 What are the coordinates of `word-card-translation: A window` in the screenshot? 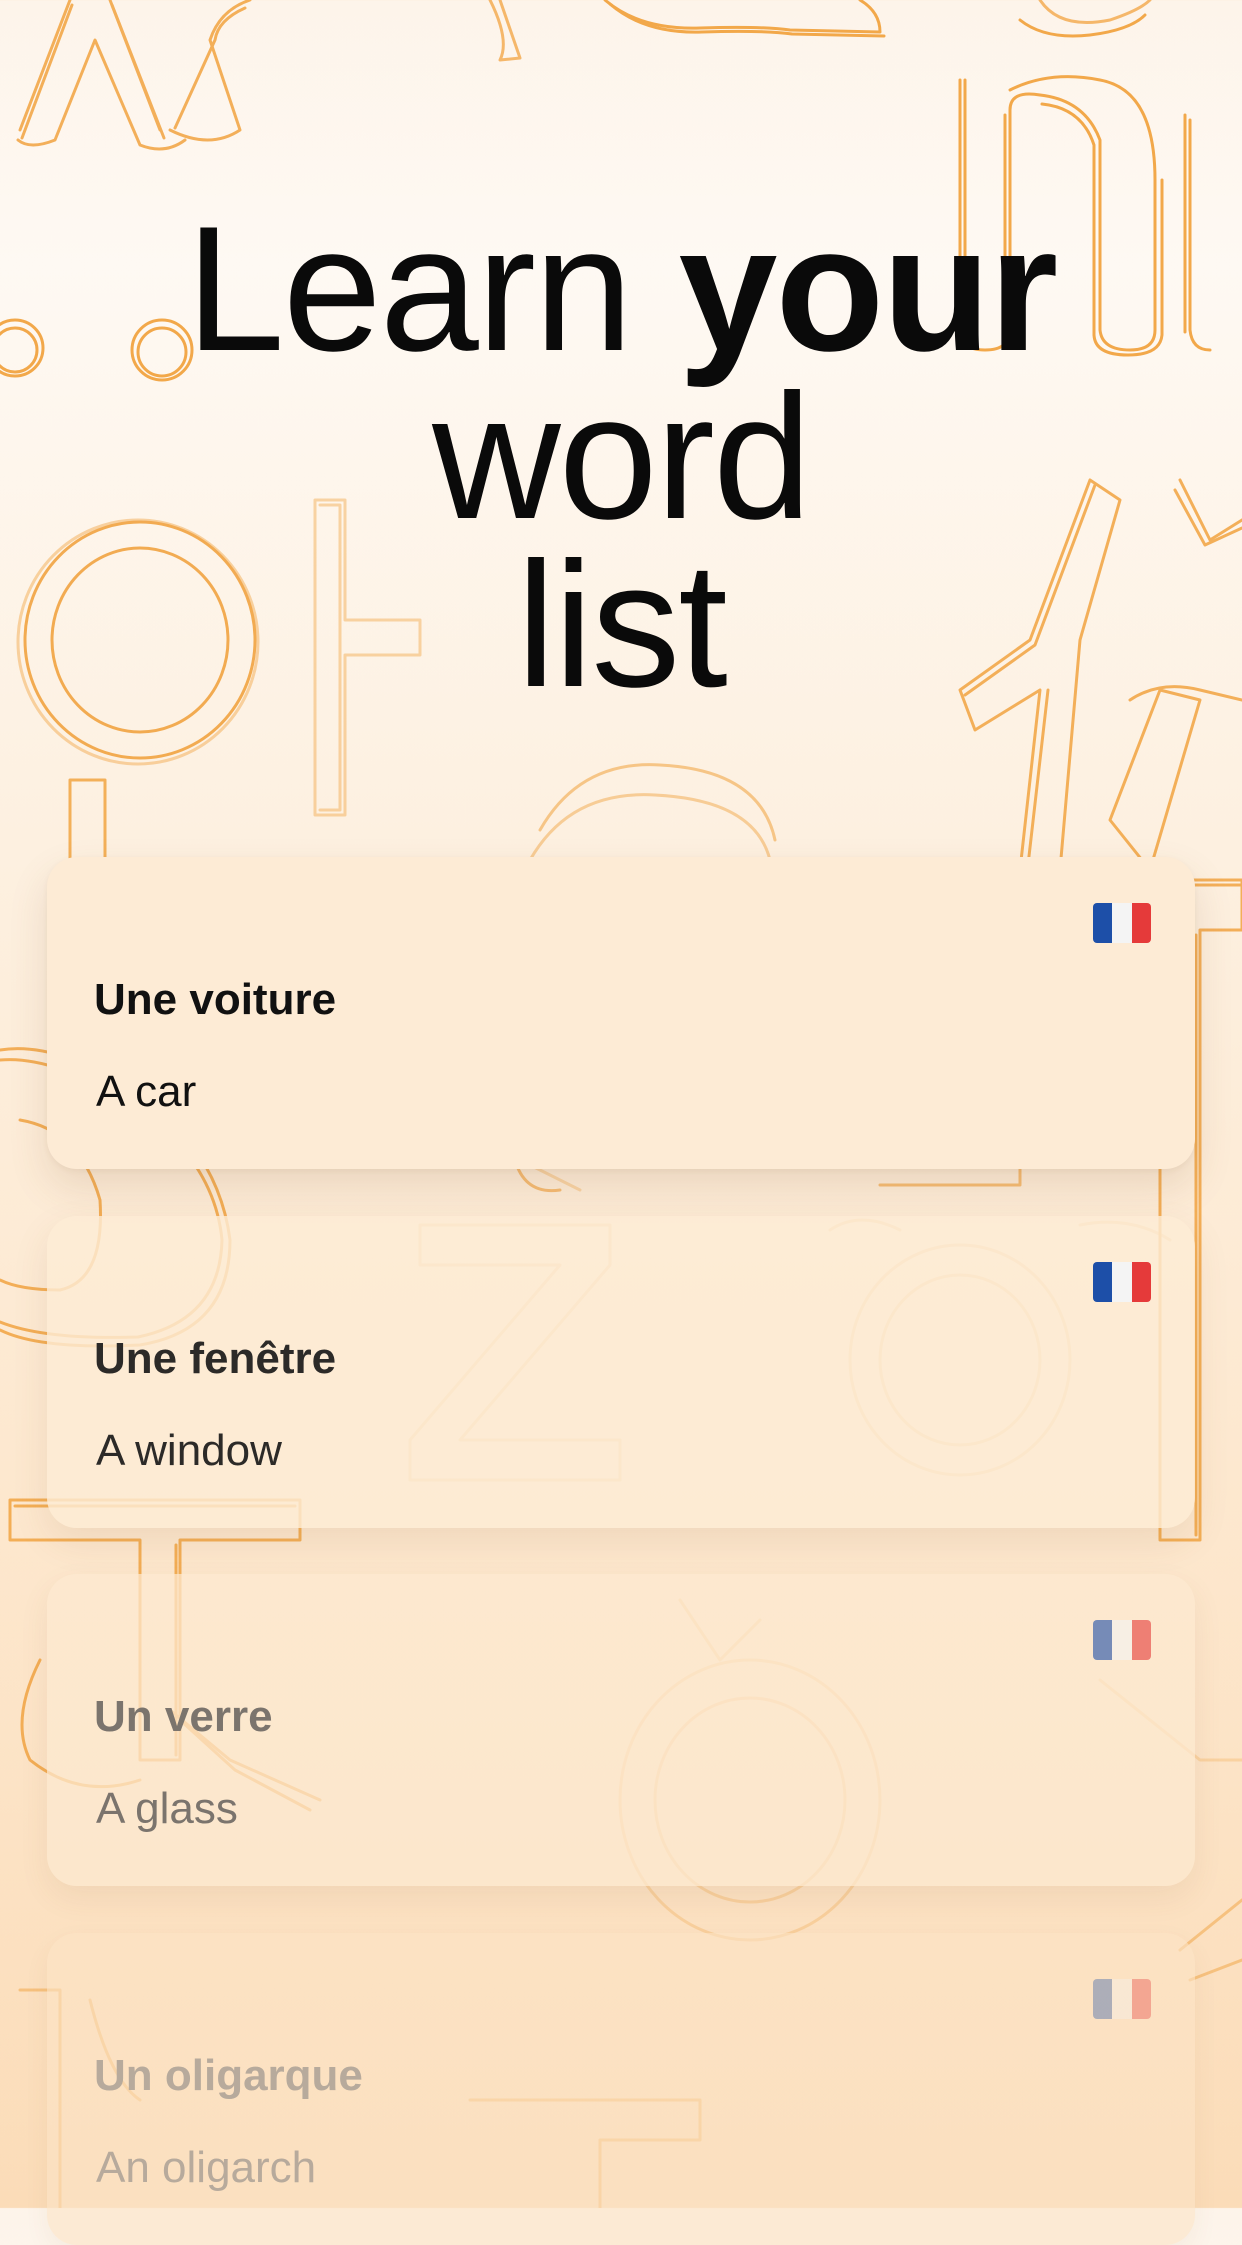 It's located at (189, 1450).